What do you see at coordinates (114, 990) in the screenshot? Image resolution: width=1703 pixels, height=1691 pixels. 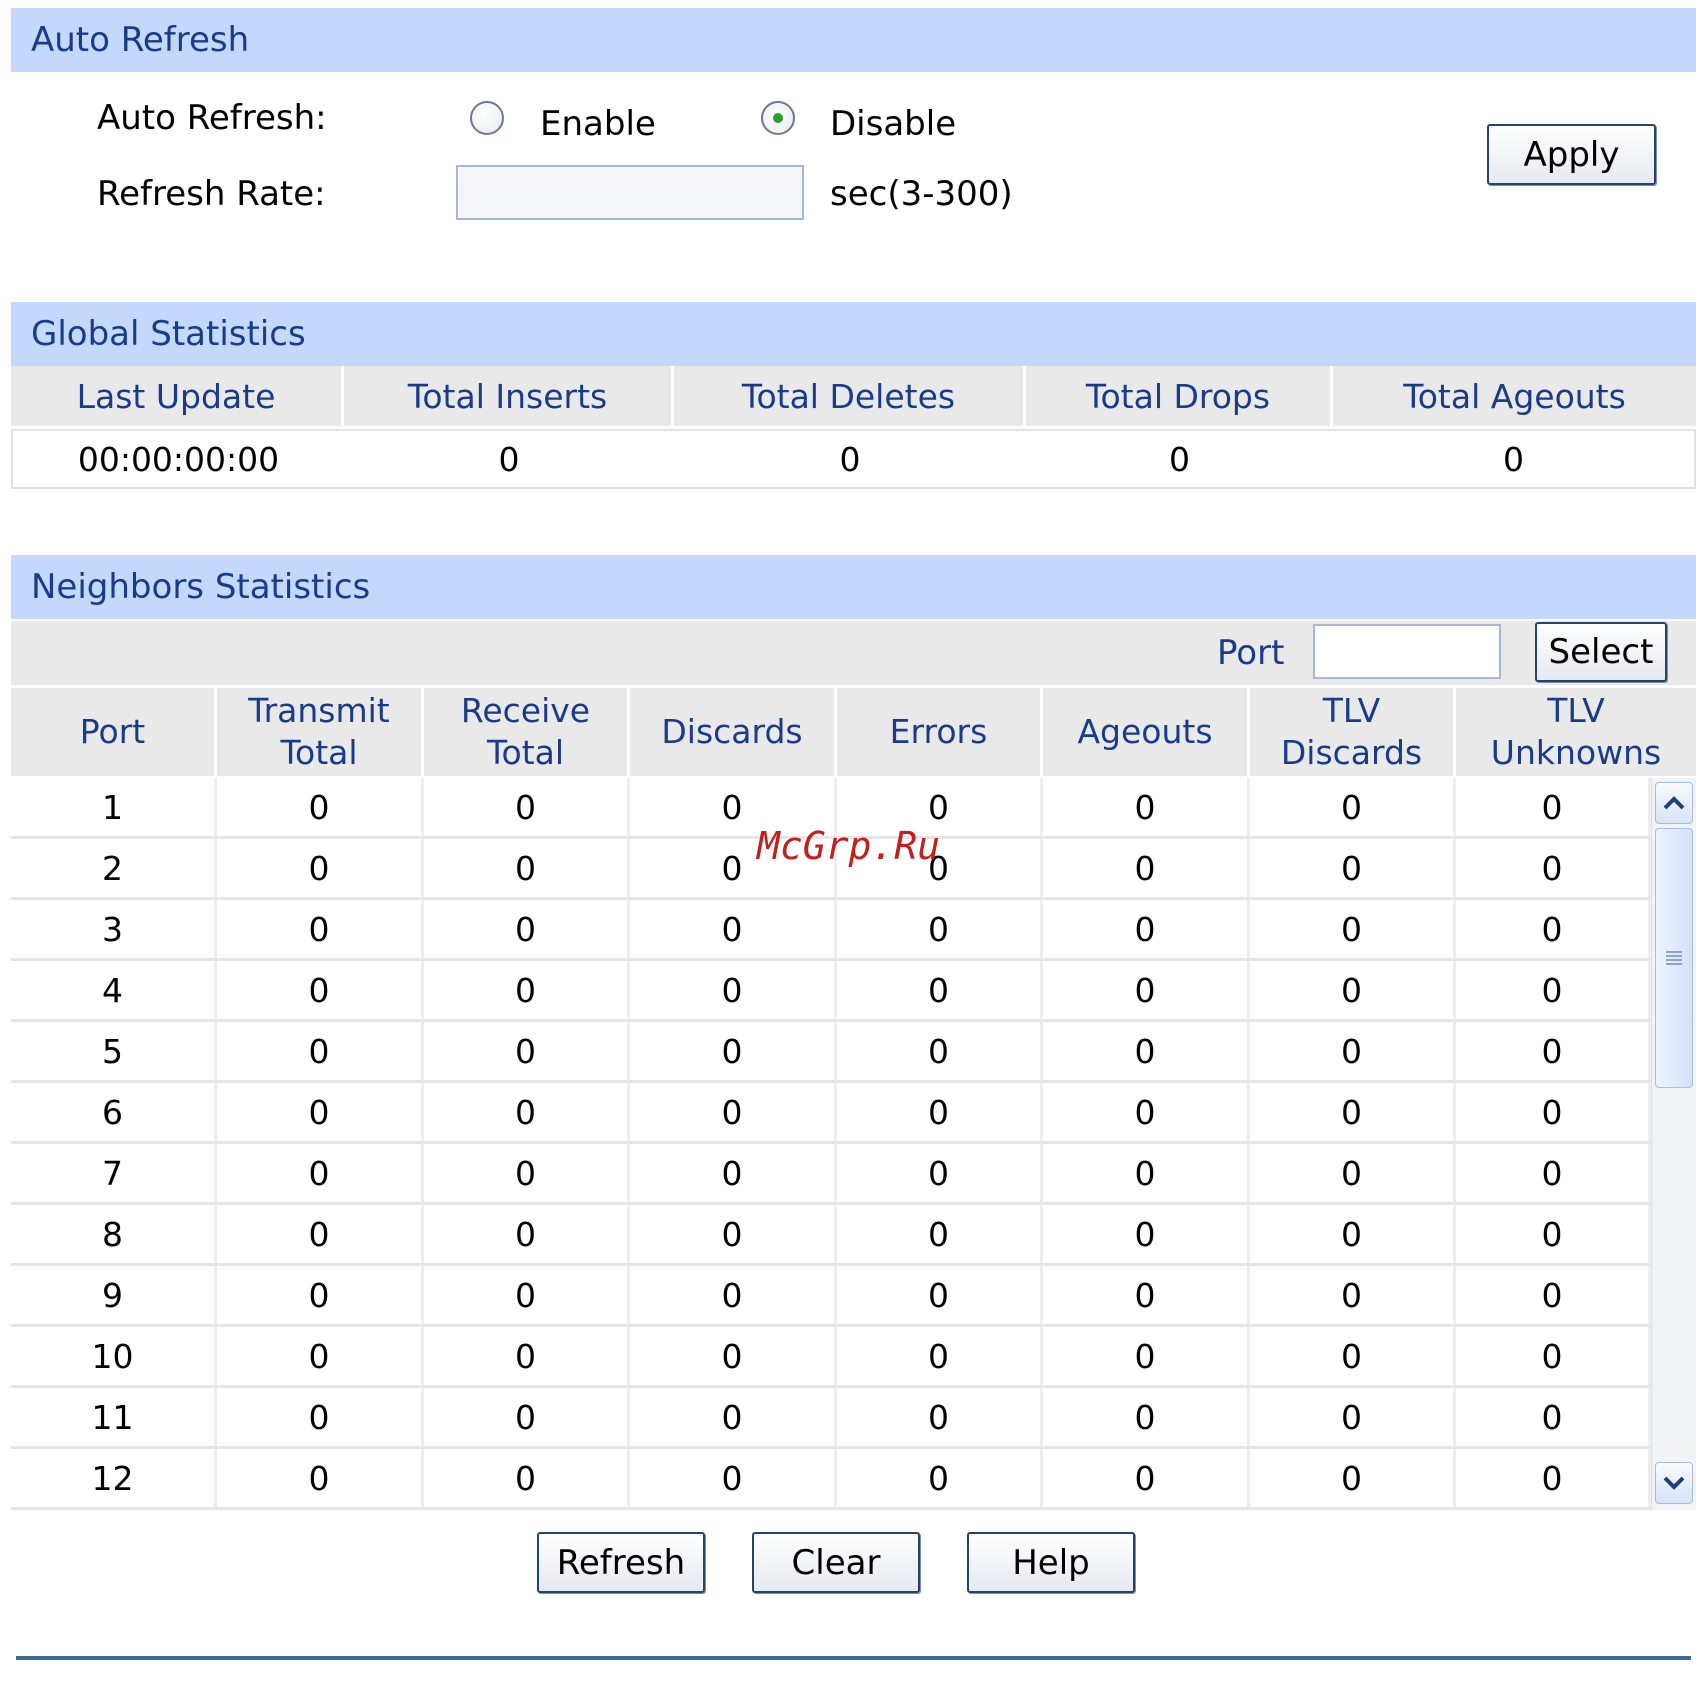 I see `cell-port: 4` at bounding box center [114, 990].